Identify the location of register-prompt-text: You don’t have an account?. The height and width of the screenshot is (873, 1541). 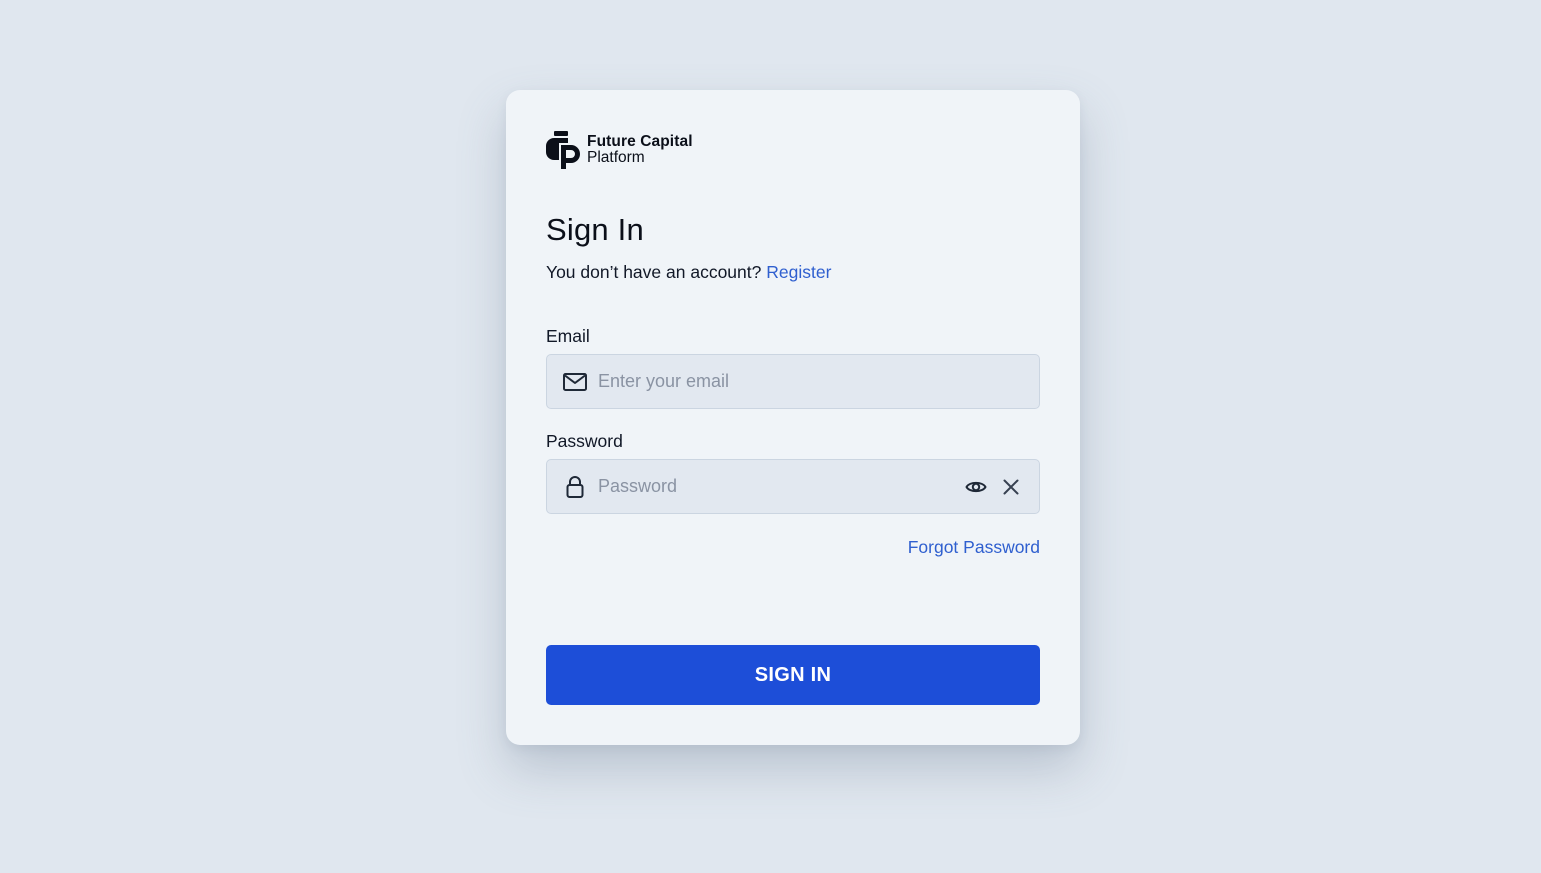
(654, 272).